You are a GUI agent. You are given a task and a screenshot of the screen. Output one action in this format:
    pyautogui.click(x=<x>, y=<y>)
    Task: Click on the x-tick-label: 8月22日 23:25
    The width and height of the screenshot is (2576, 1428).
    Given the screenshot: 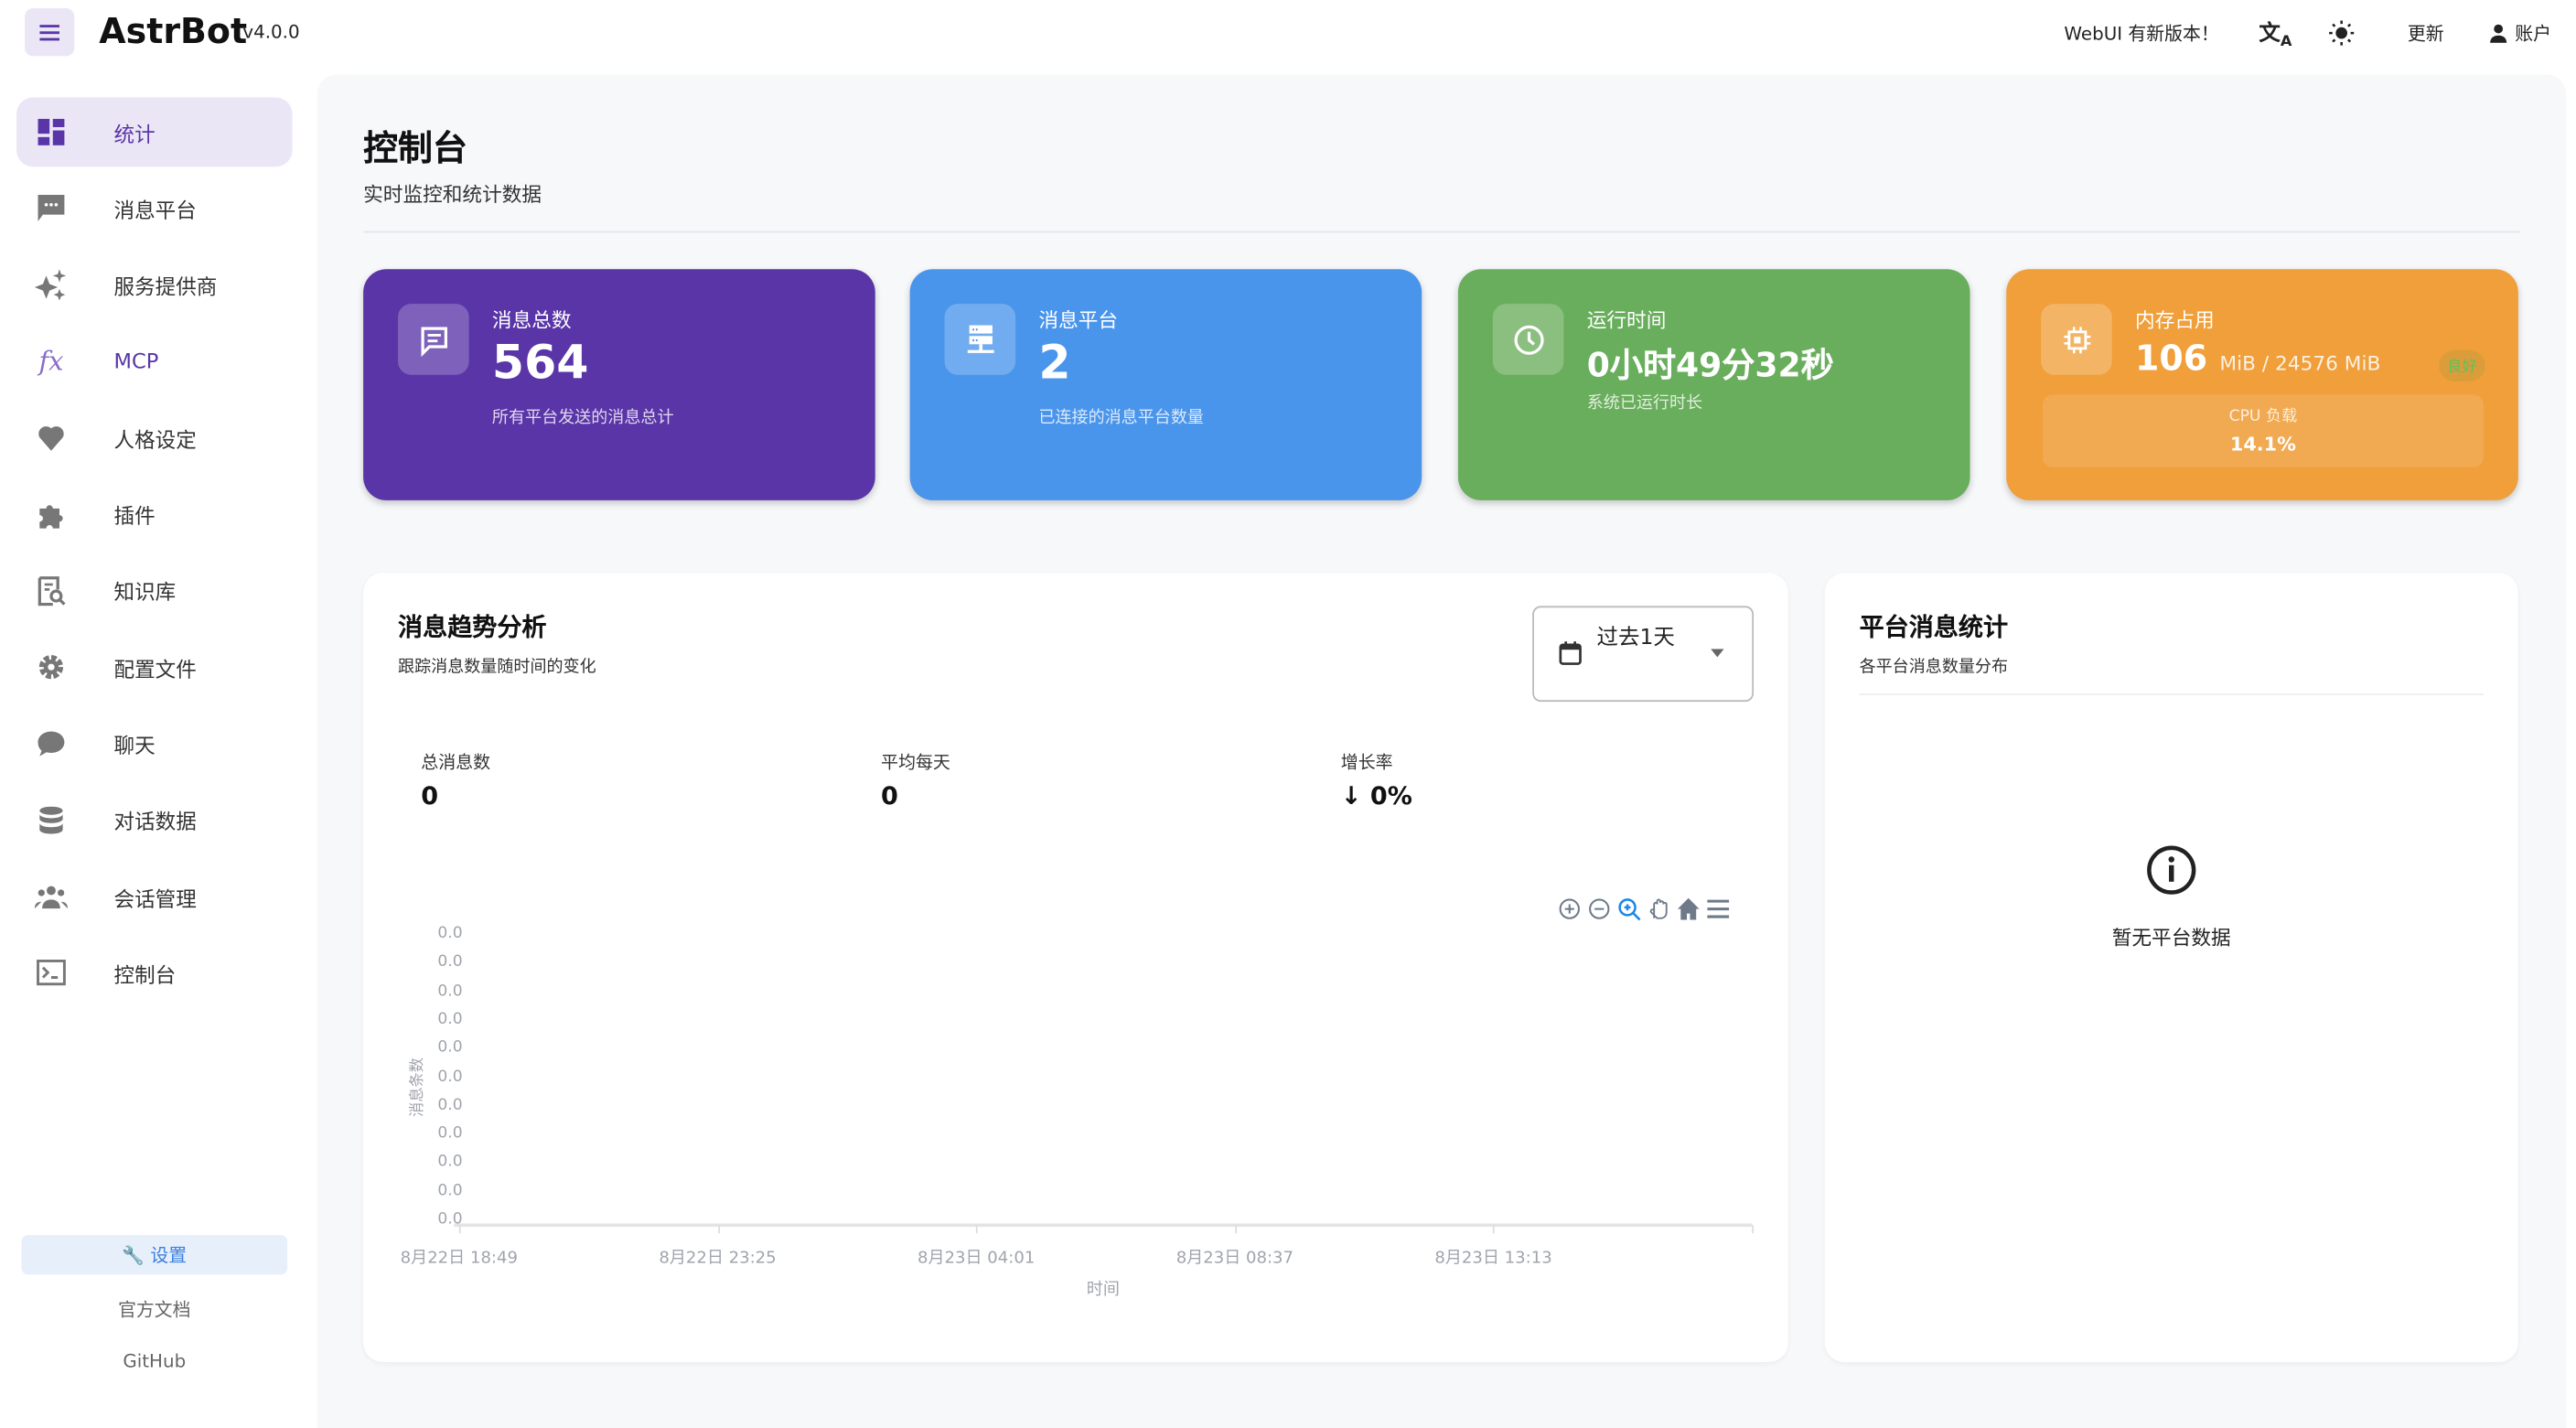 What is the action you would take?
    pyautogui.click(x=718, y=1259)
    